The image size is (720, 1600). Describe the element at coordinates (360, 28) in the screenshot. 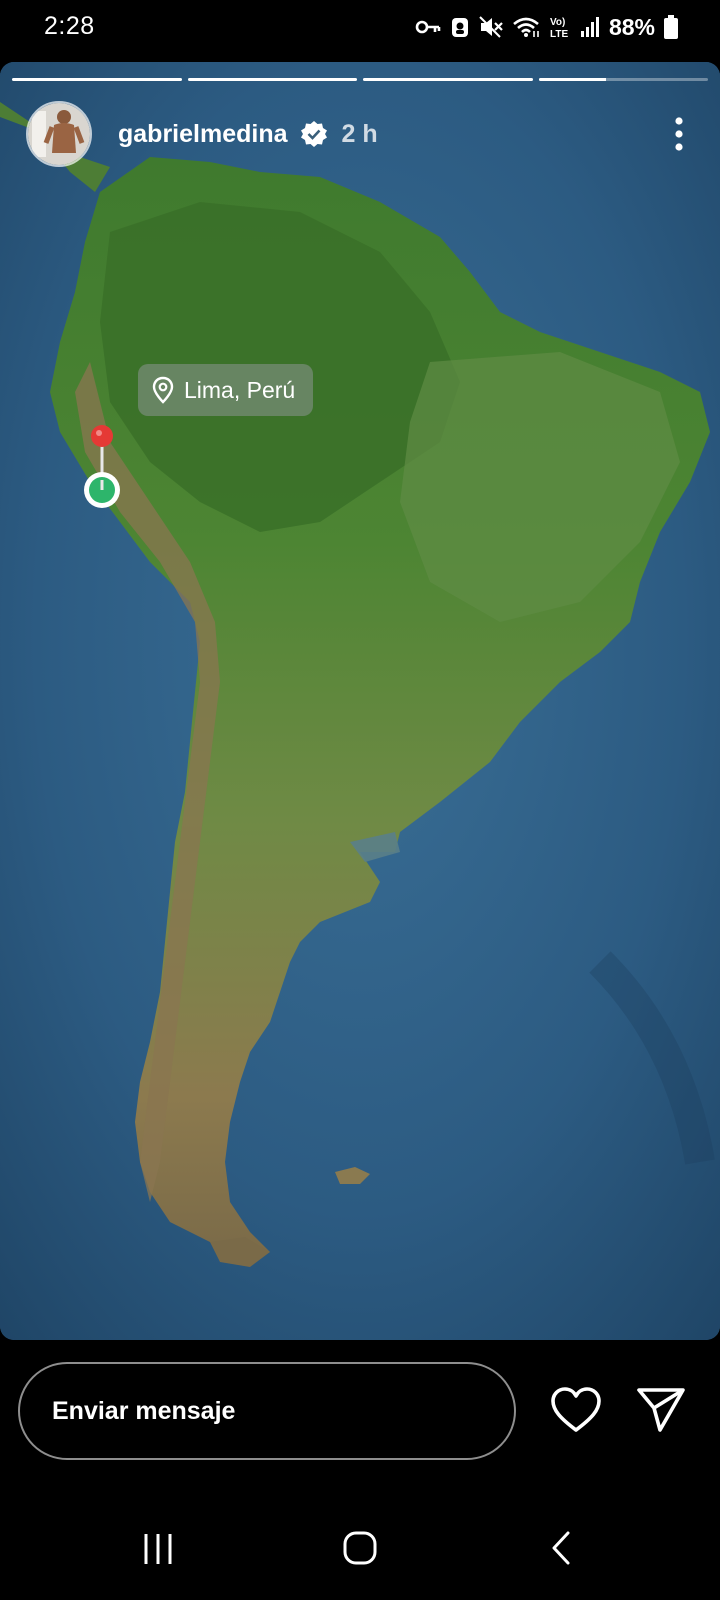

I see `status-bar: 2:28 Vo) LTE 88%` at that location.